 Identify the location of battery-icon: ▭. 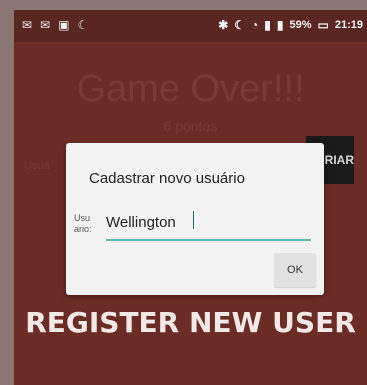
(323, 25).